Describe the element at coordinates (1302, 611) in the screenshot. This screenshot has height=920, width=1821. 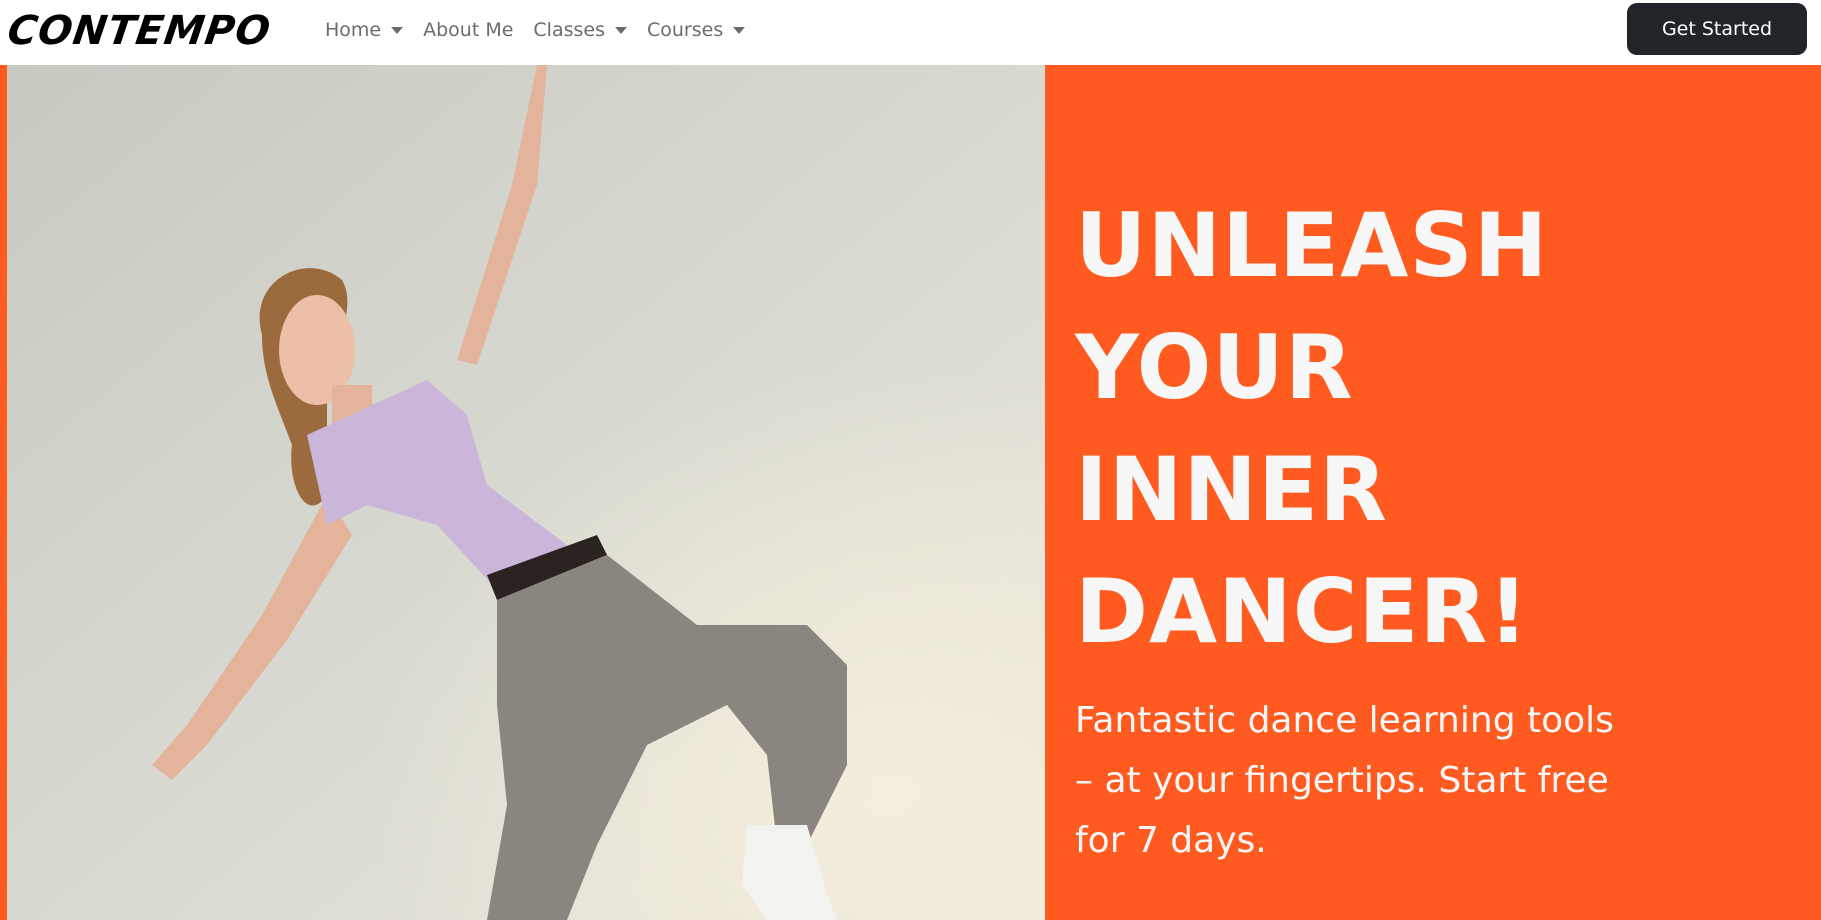
I see `headline-line: DANCER!` at that location.